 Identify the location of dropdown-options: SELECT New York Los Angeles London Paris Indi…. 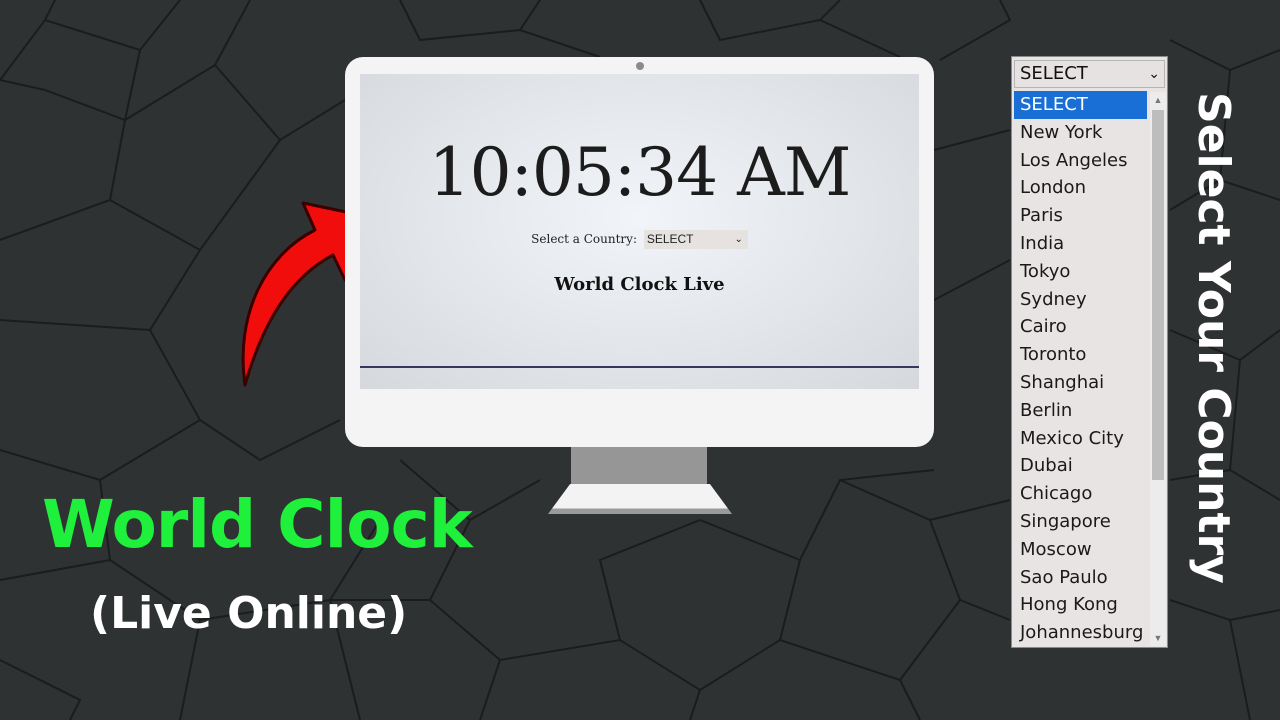
(1080, 369).